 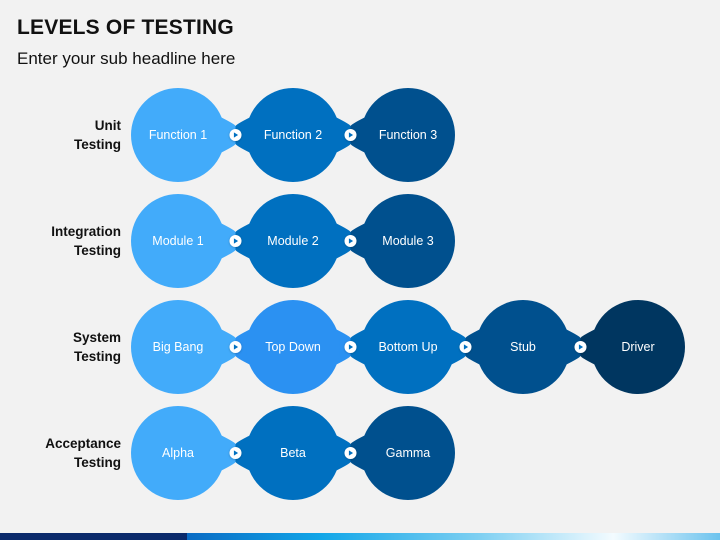 What do you see at coordinates (293, 135) in the screenshot?
I see `node-label: Function 2` at bounding box center [293, 135].